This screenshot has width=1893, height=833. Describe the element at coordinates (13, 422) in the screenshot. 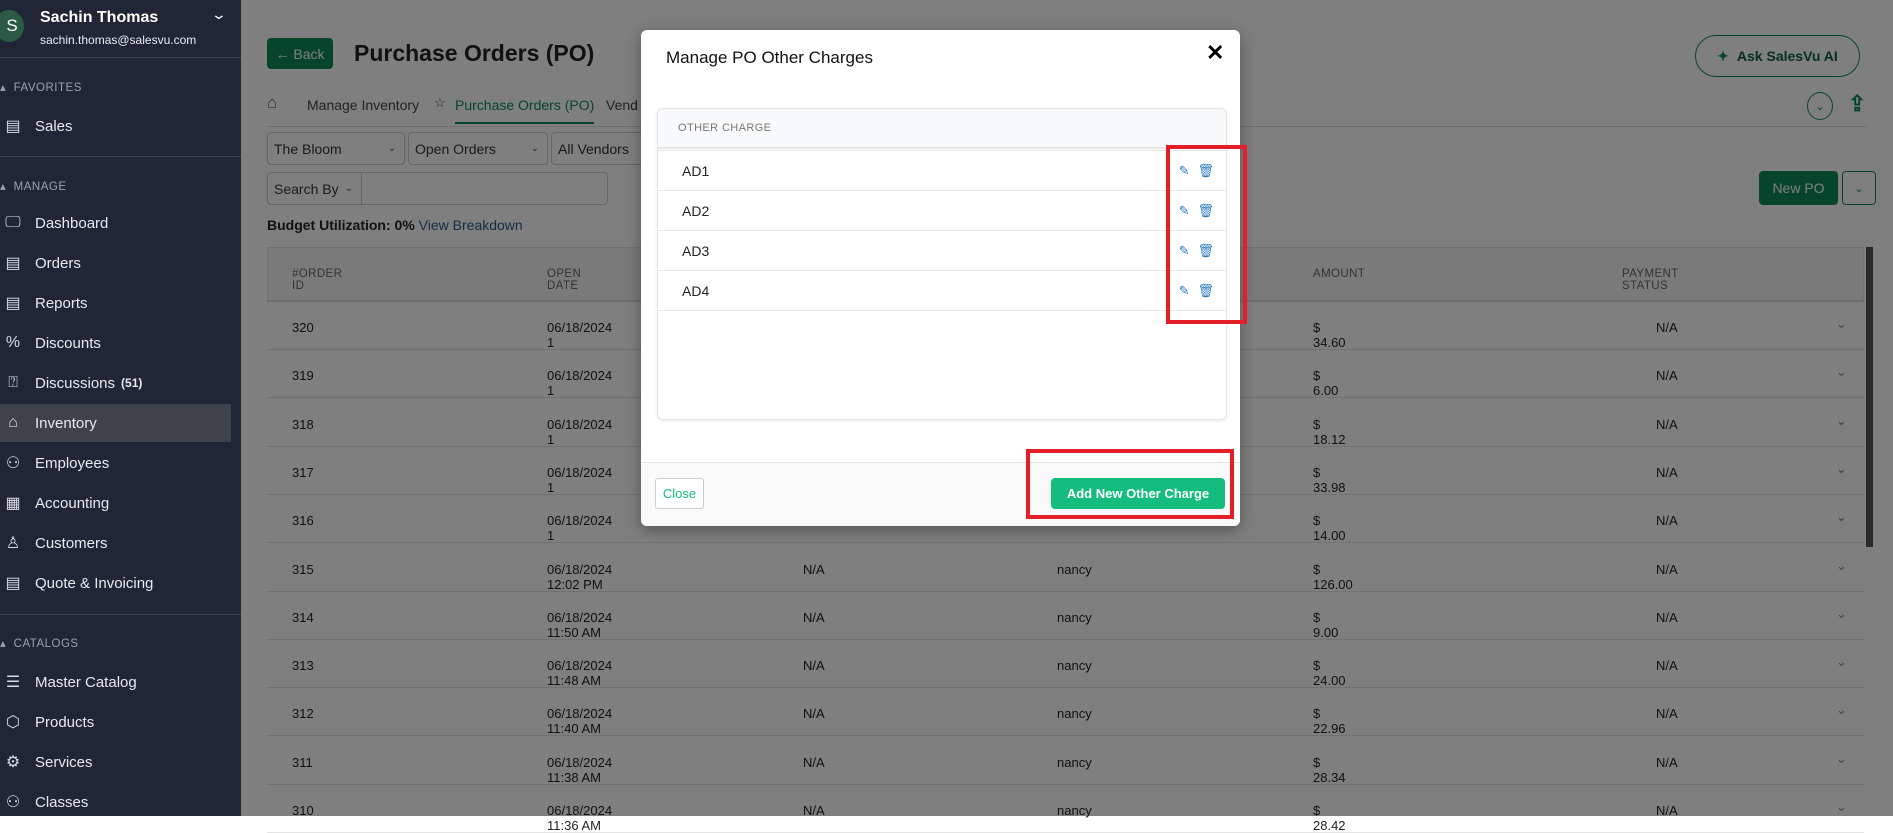

I see `store-icon: ⌂` at that location.